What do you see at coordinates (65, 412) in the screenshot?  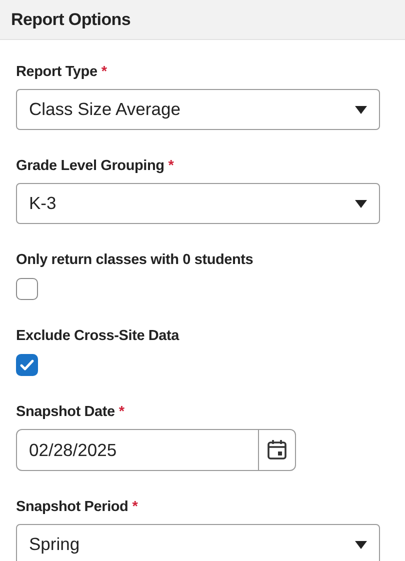 I see `field-label: Snapshot Date` at bounding box center [65, 412].